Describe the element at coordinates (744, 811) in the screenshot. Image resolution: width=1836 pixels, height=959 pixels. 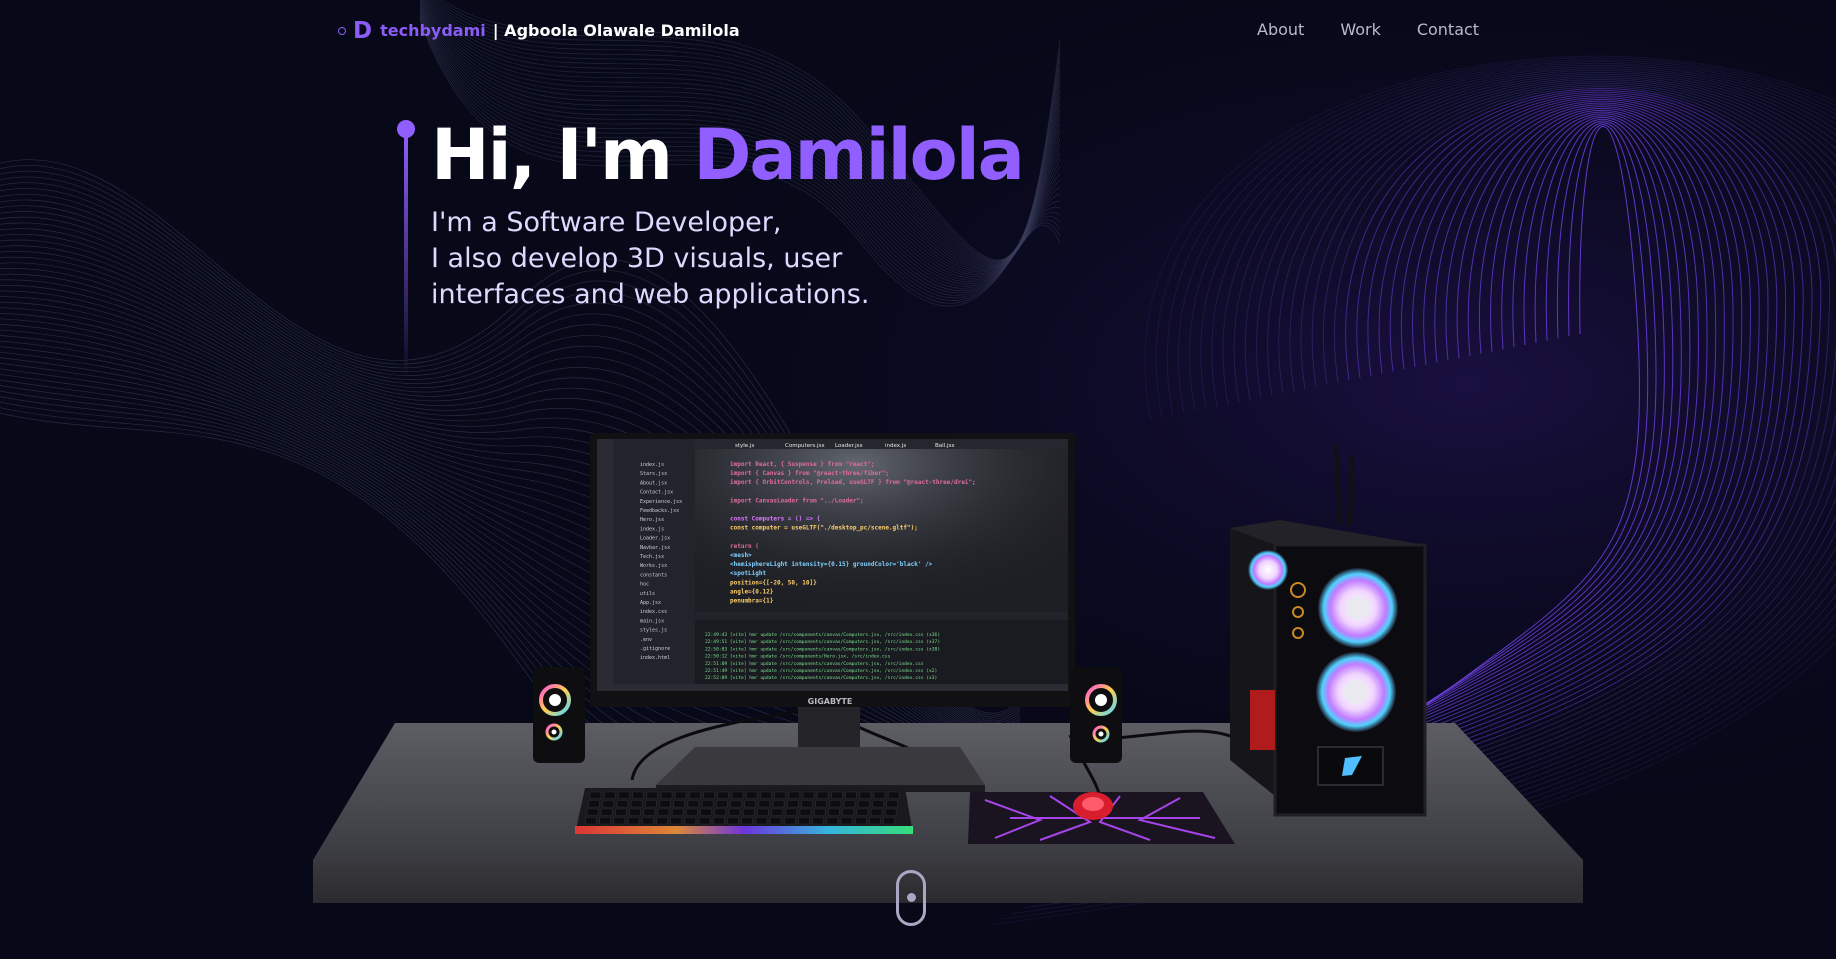
I see `keyboard` at that location.